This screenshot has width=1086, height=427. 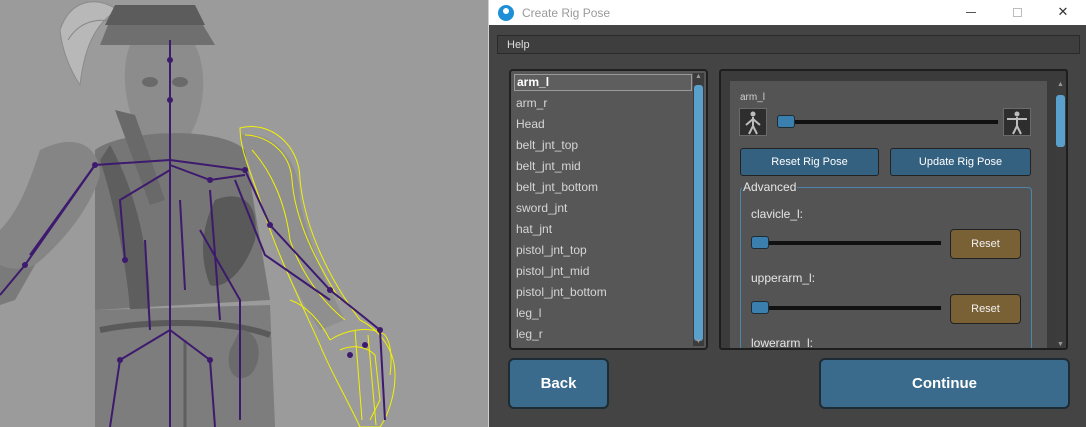 I want to click on clavicle-label: clavicle_l:, so click(x=777, y=214).